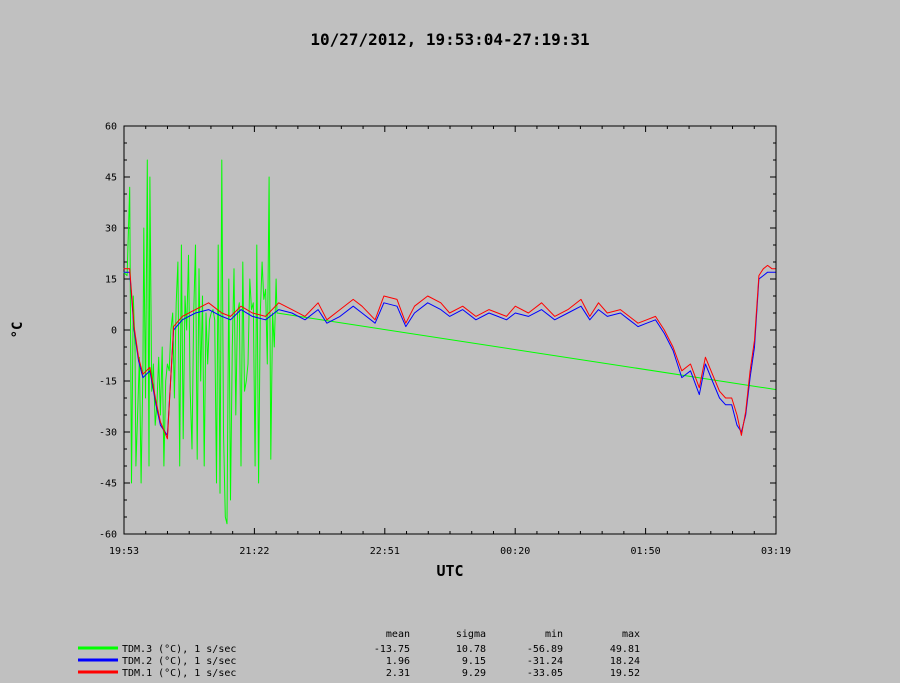 The image size is (900, 683). I want to click on legend-stat-tdm-1: 19.52, so click(625, 673).